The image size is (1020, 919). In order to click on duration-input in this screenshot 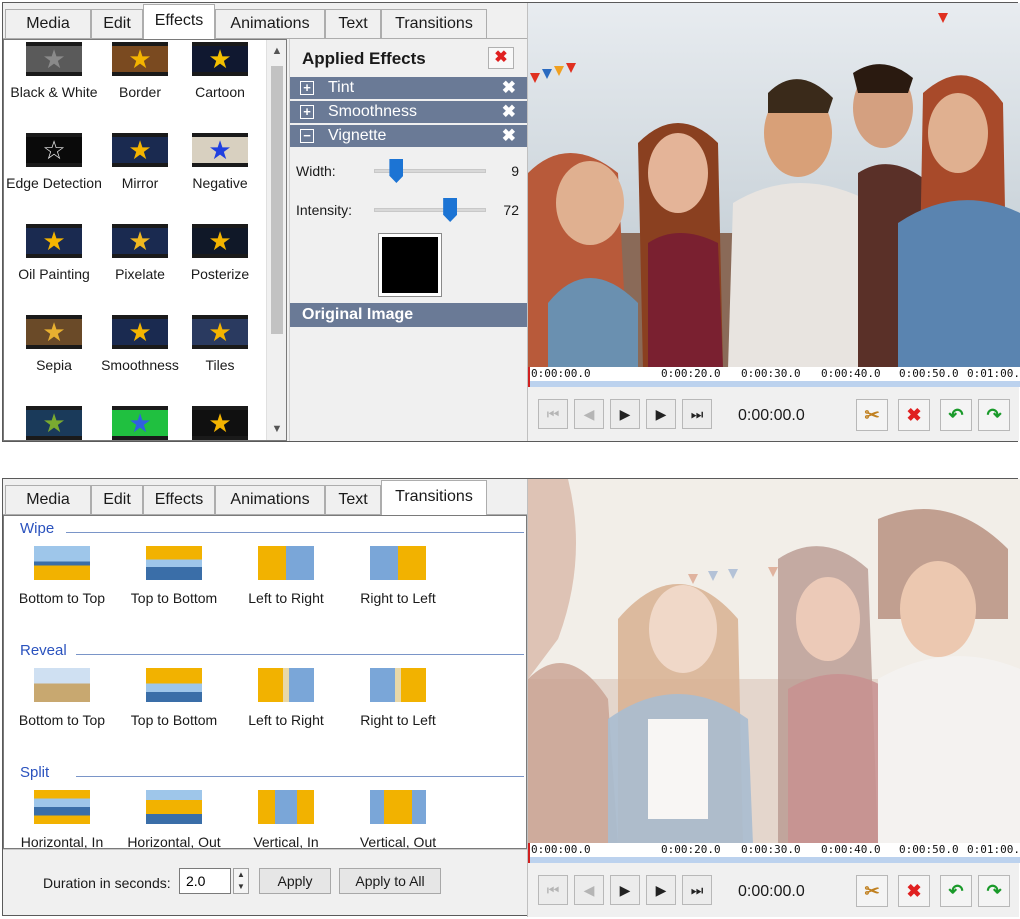, I will do `click(205, 881)`.